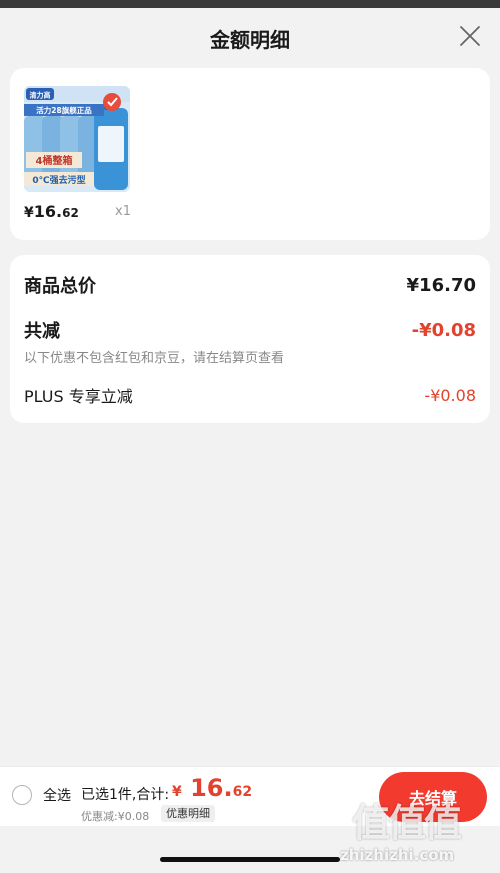 The height and width of the screenshot is (873, 500). What do you see at coordinates (250, 395) in the screenshot?
I see `plus-discount-row: PLUS 专享立减 -¥0.08` at bounding box center [250, 395].